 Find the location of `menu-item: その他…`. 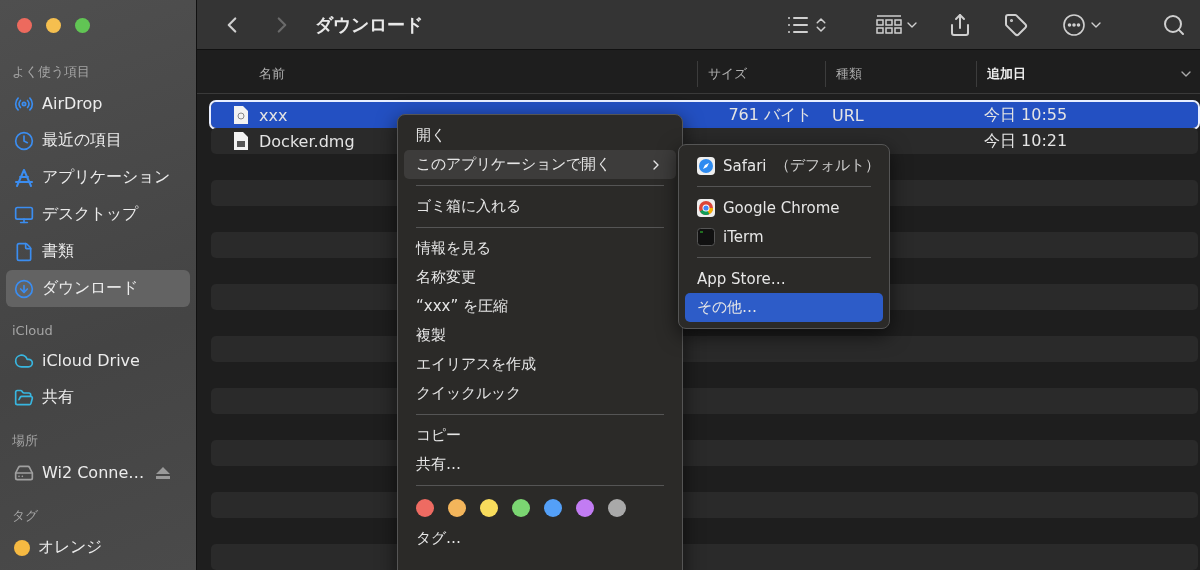

menu-item: その他… is located at coordinates (784, 307).